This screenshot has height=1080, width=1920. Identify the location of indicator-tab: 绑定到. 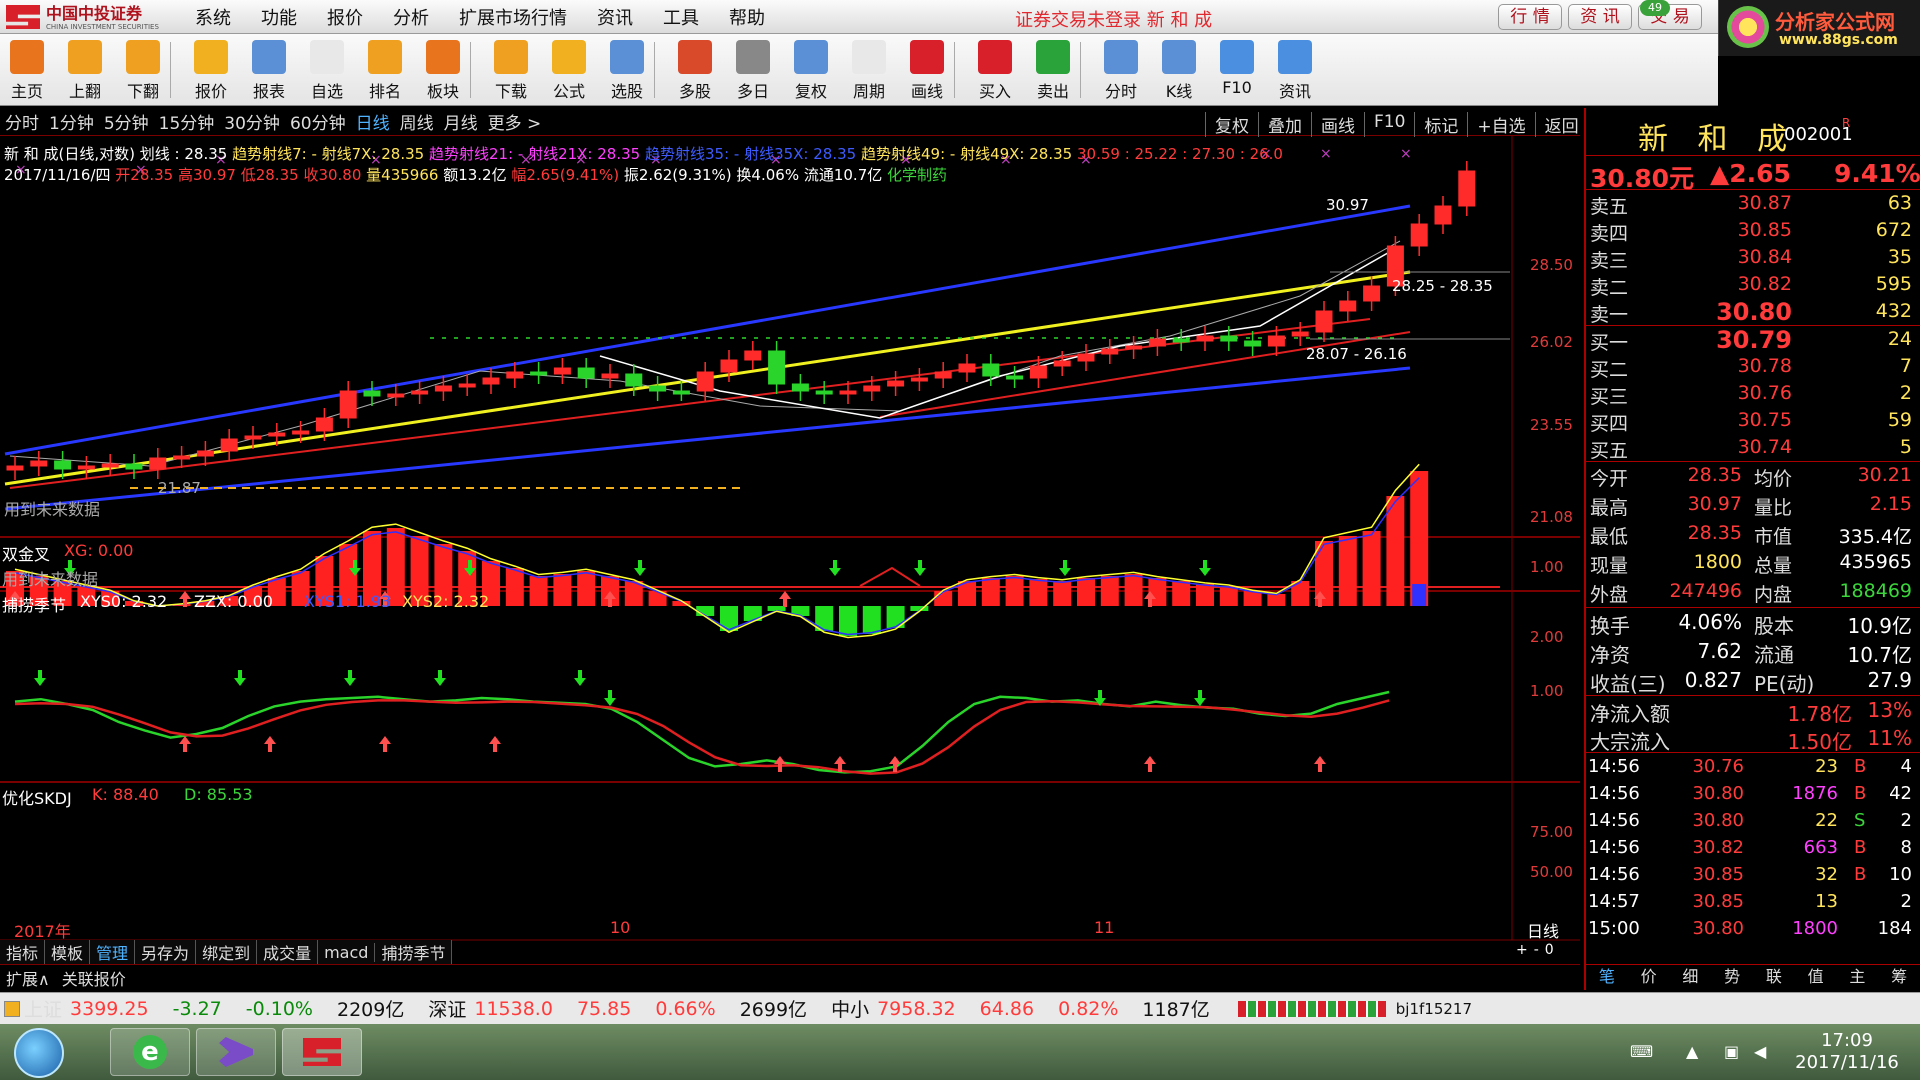
(227, 952).